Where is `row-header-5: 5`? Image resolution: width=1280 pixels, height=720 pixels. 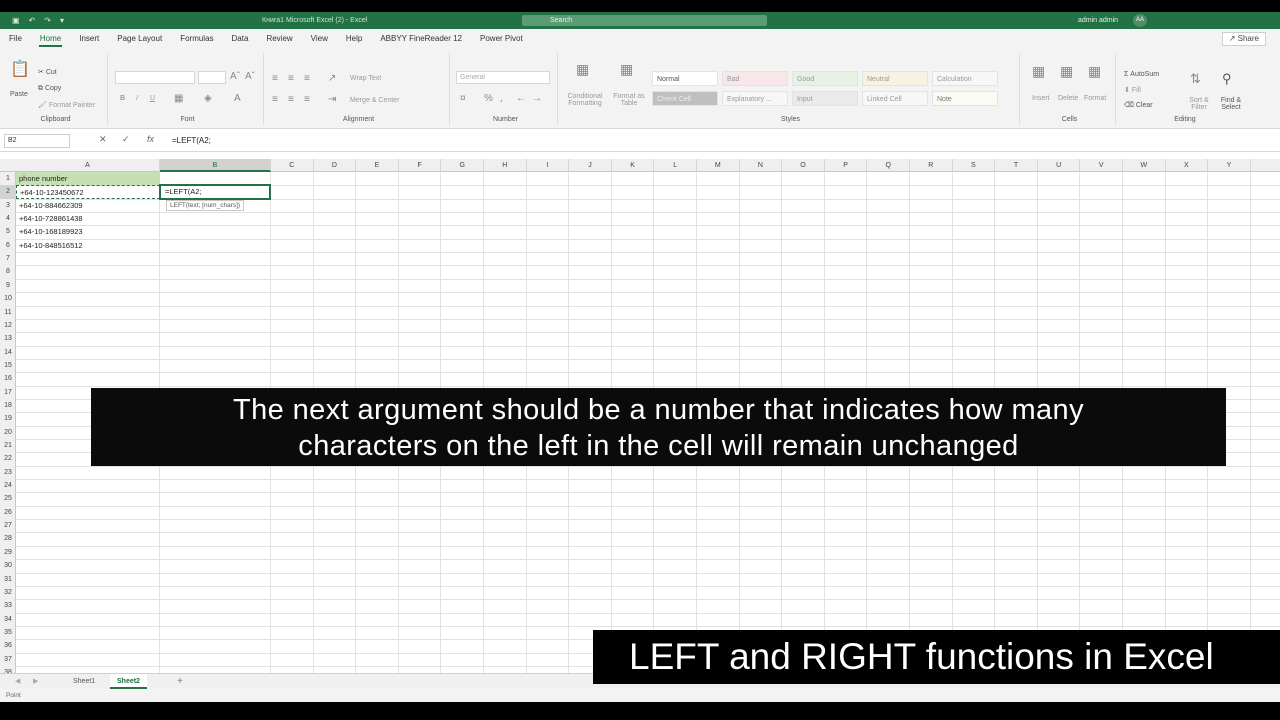
row-header-5: 5 is located at coordinates (8, 231).